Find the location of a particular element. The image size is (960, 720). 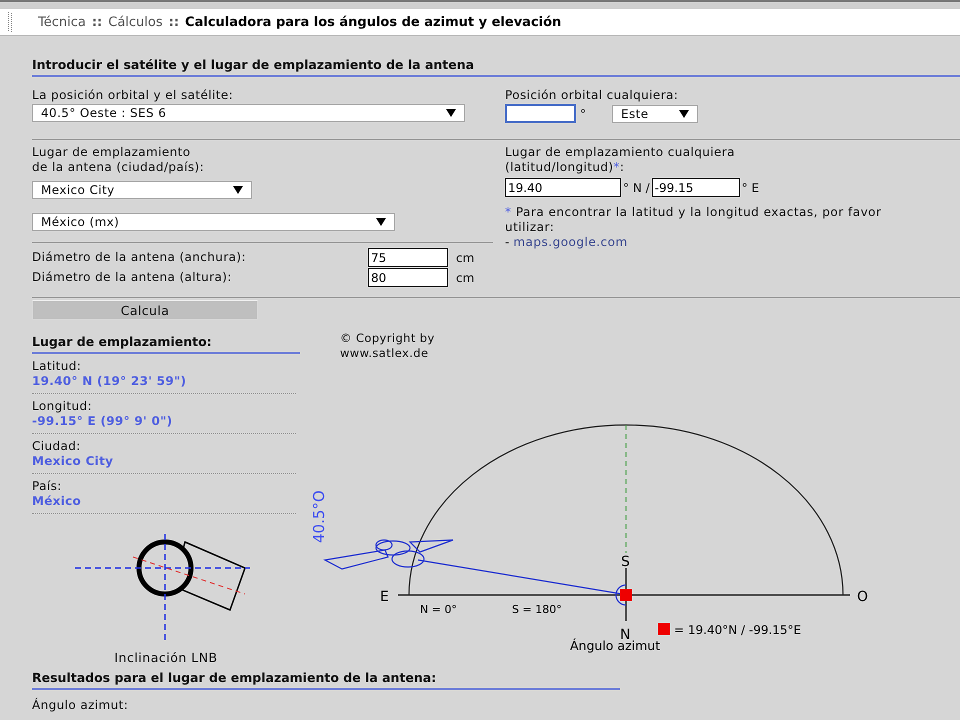

diameter-input: 75 is located at coordinates (408, 257).